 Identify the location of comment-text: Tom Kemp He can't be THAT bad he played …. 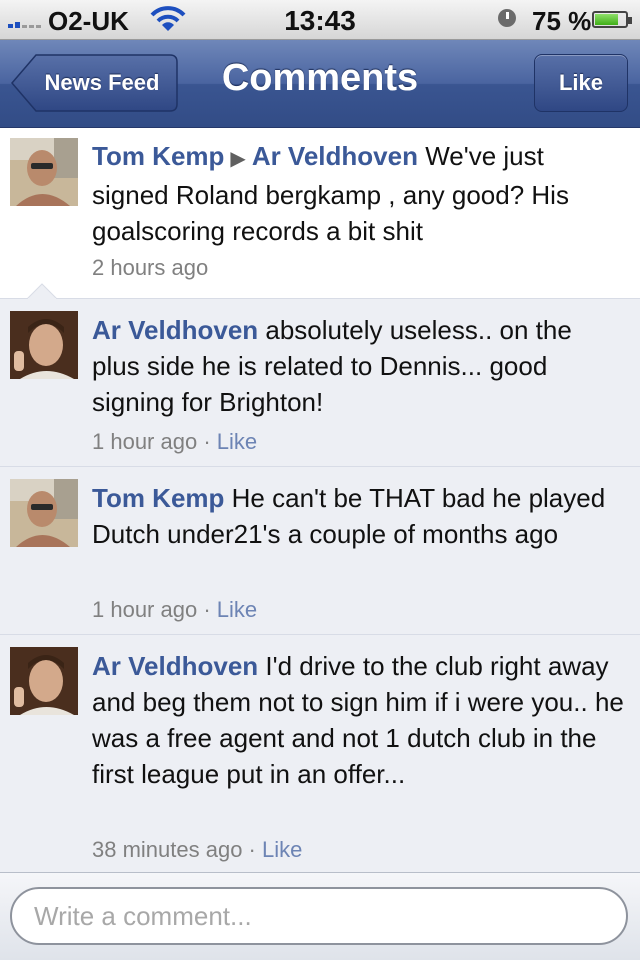
(358, 516).